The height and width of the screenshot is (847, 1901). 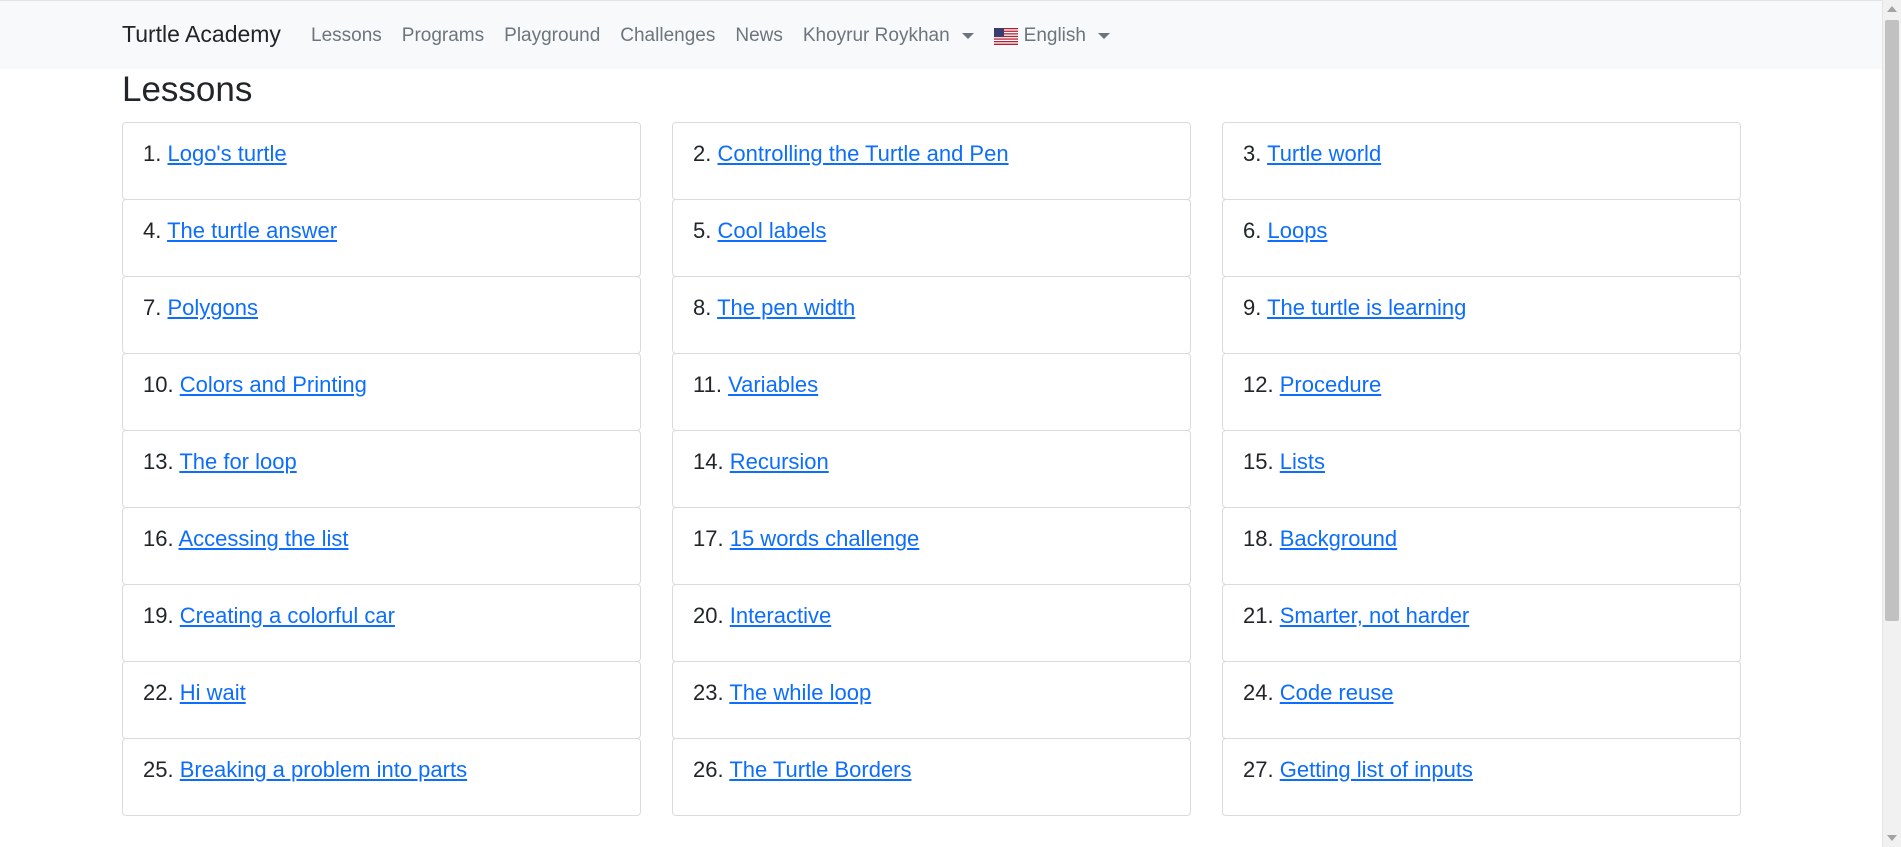 What do you see at coordinates (381, 546) in the screenshot?
I see `lesson-card: 16. Accessing the list` at bounding box center [381, 546].